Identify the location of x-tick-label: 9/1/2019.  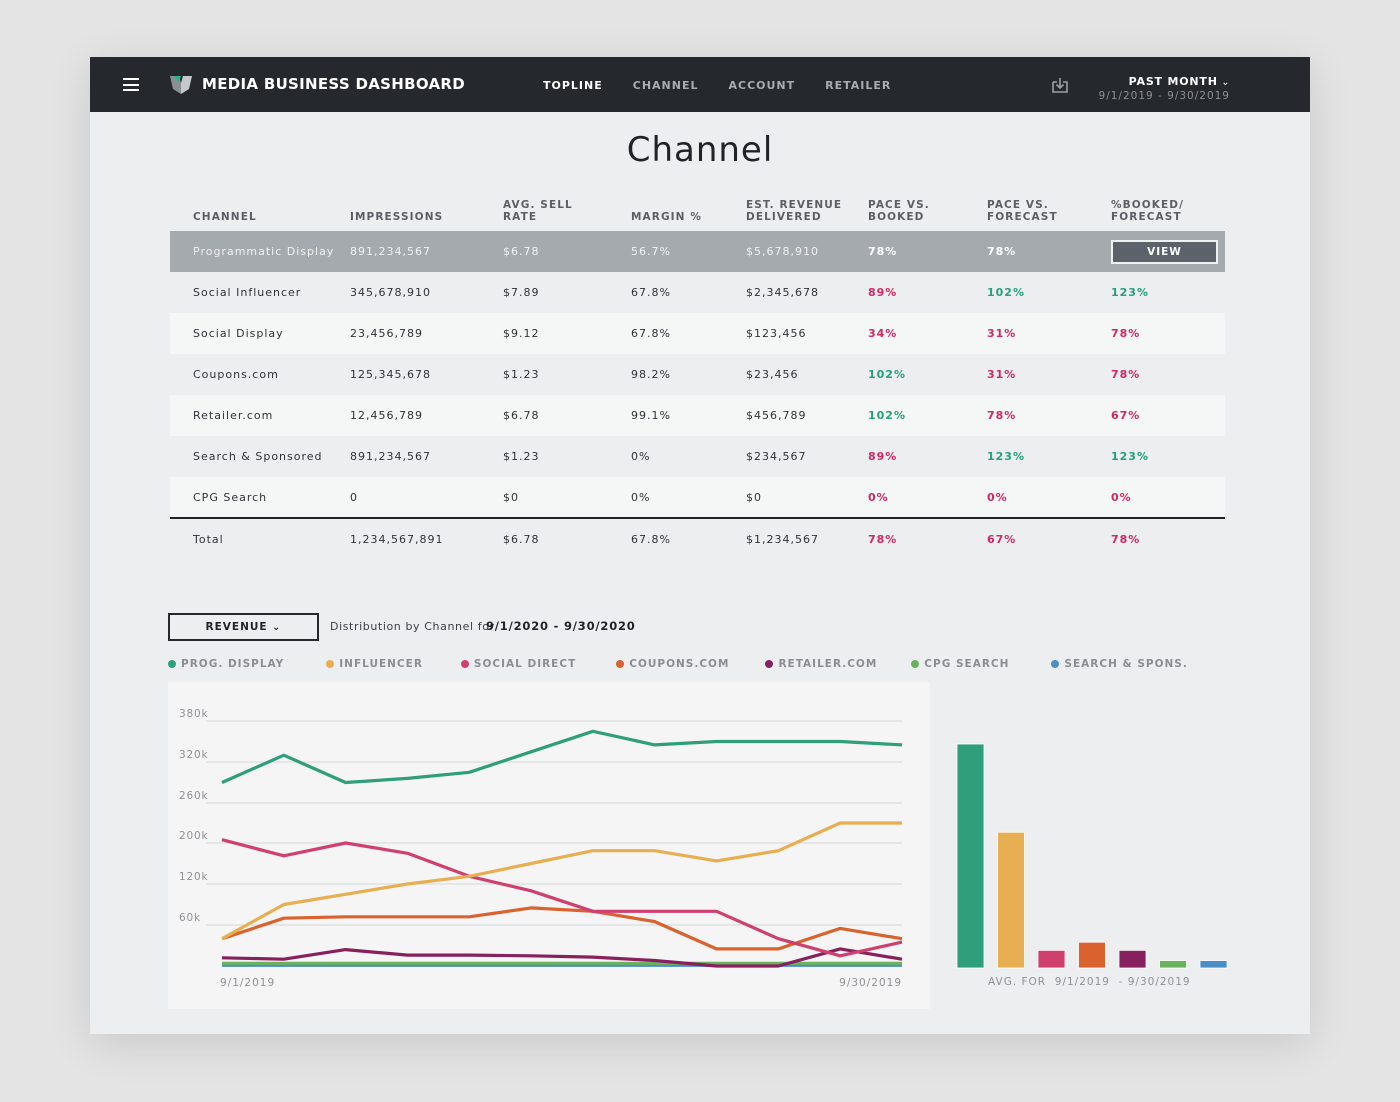
(247, 983).